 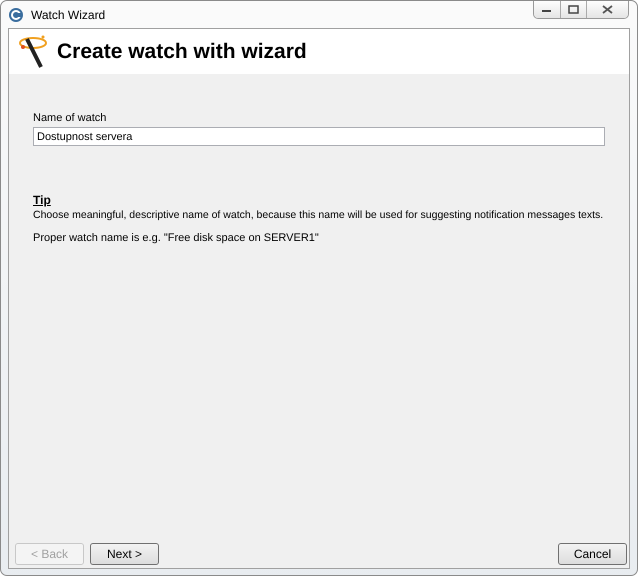 I want to click on field-label: Name of watch, so click(x=69, y=118).